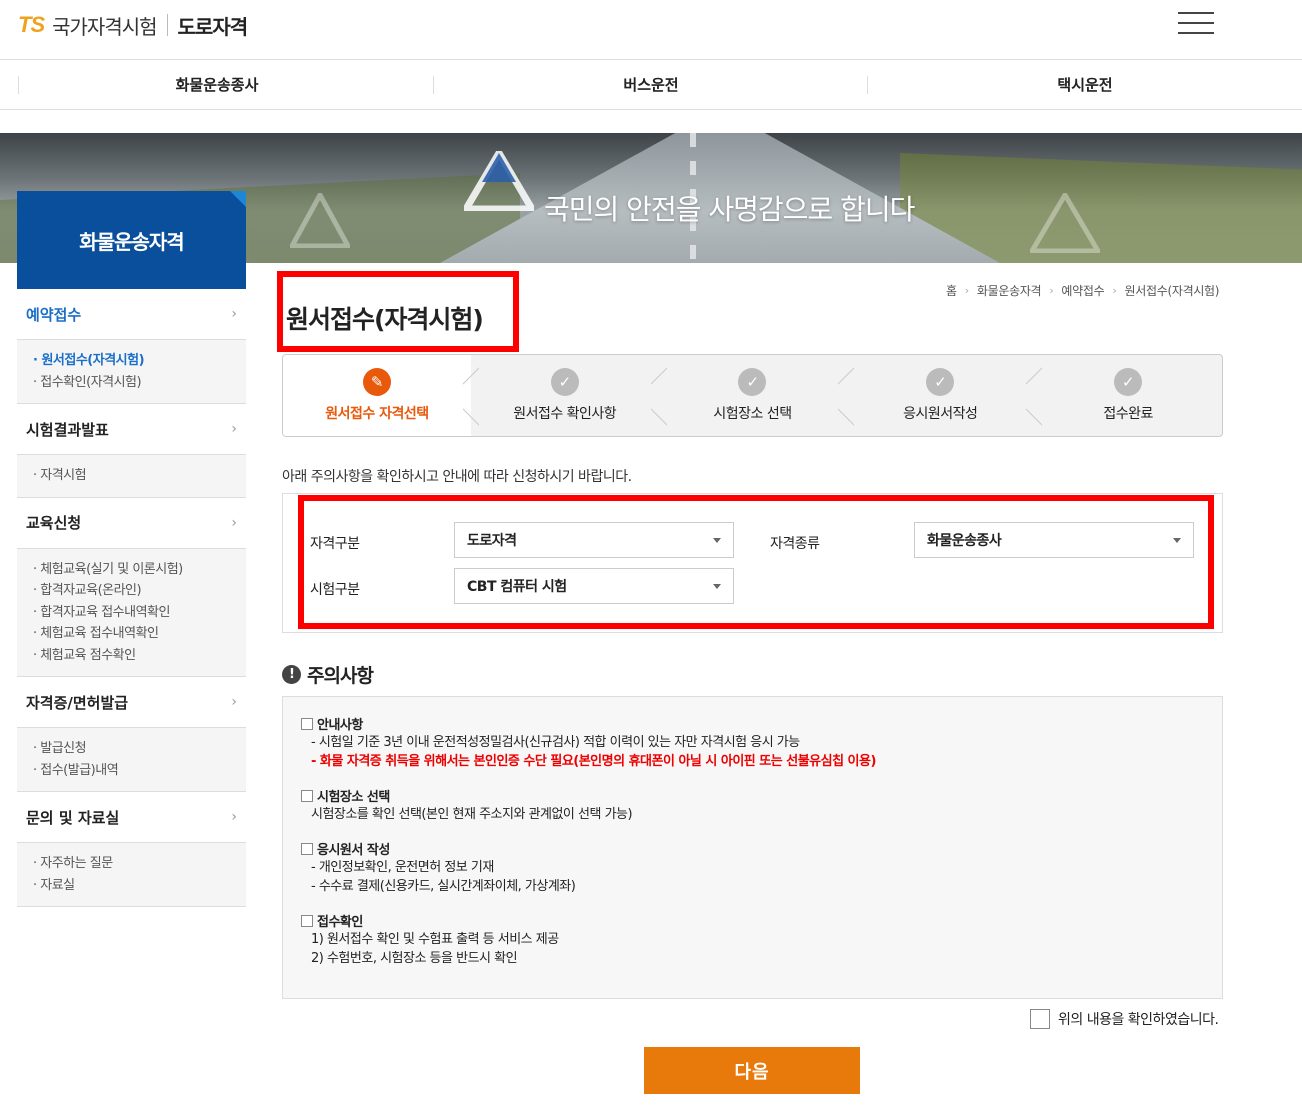 This screenshot has width=1302, height=1111. I want to click on qual-kind-select: 화물운송종사, so click(1054, 540).